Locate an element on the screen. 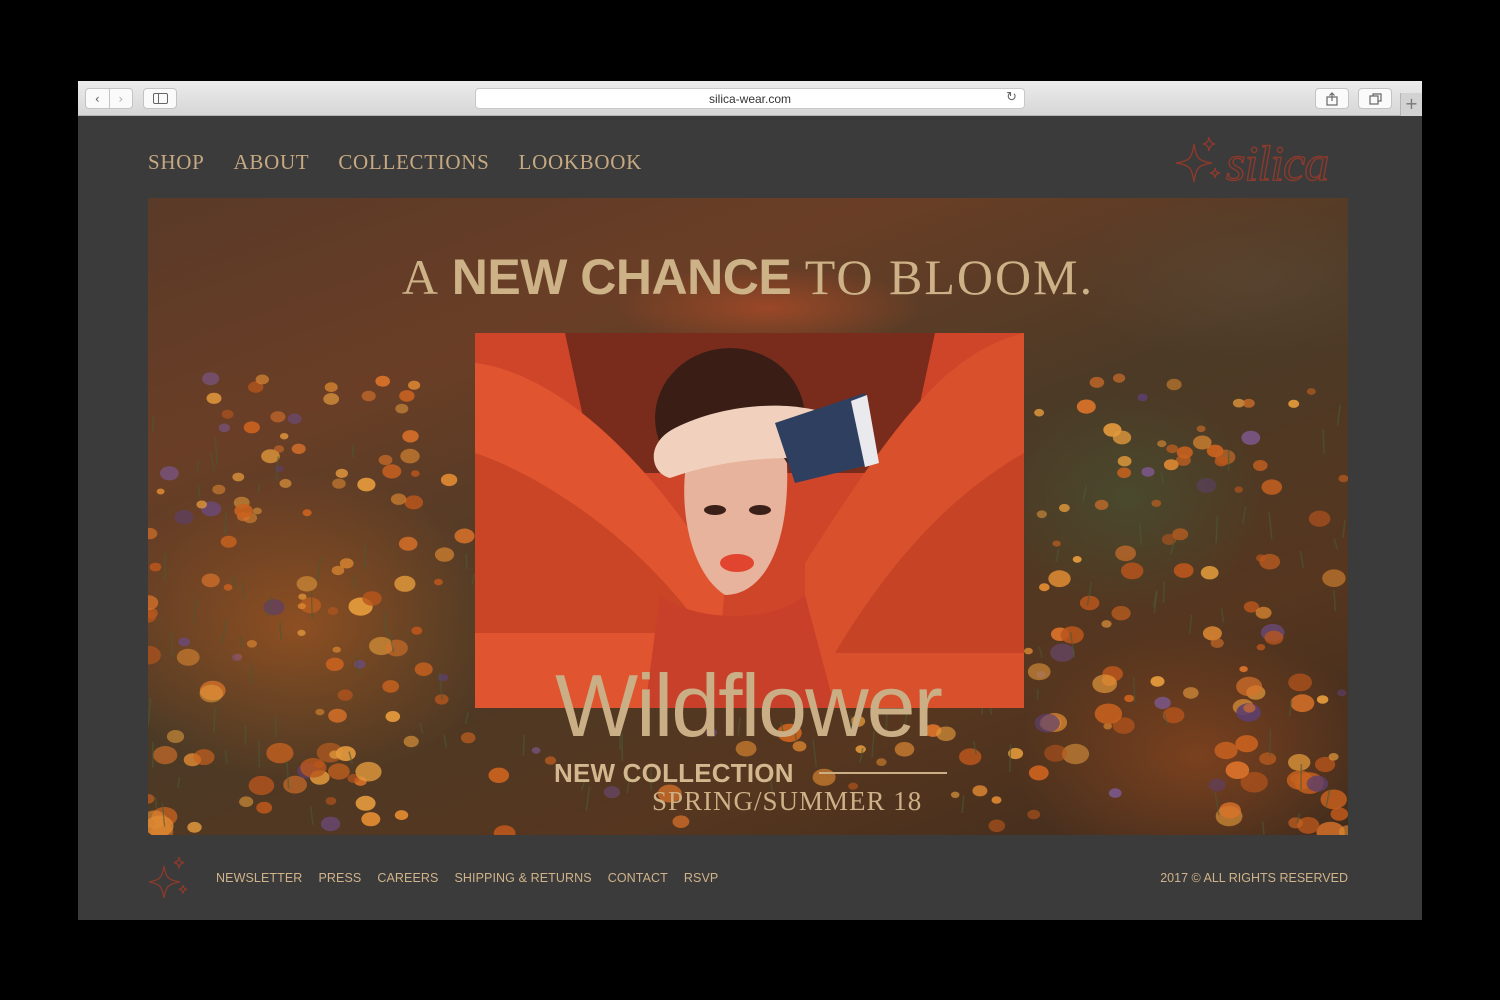 Image resolution: width=1500 pixels, height=1000 pixels. chevron-left-icon: ‹ is located at coordinates (97, 98).